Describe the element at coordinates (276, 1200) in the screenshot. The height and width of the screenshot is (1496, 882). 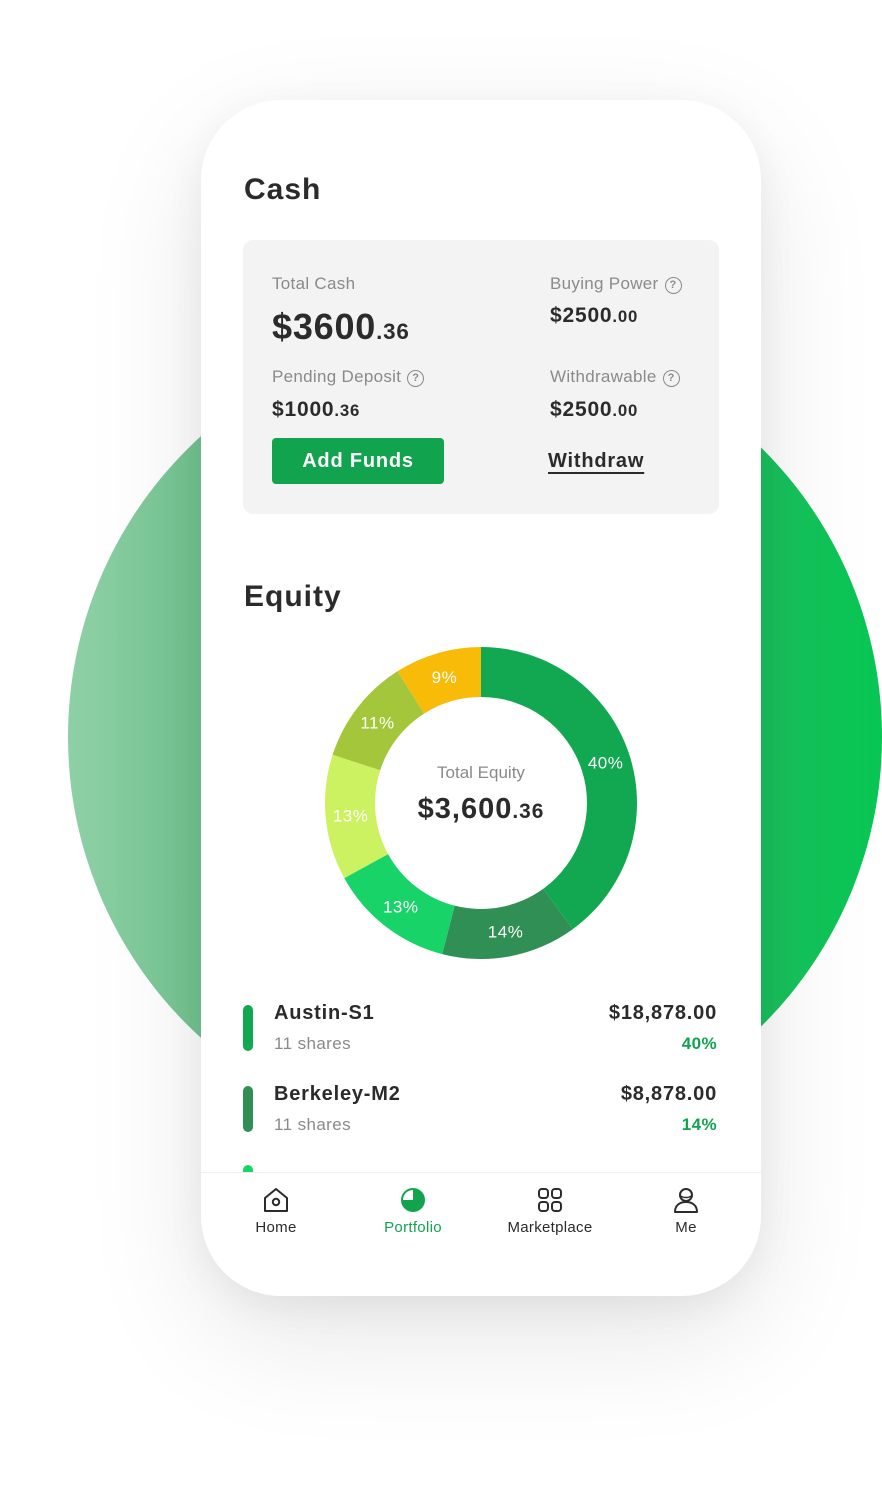
I see `home-icon` at that location.